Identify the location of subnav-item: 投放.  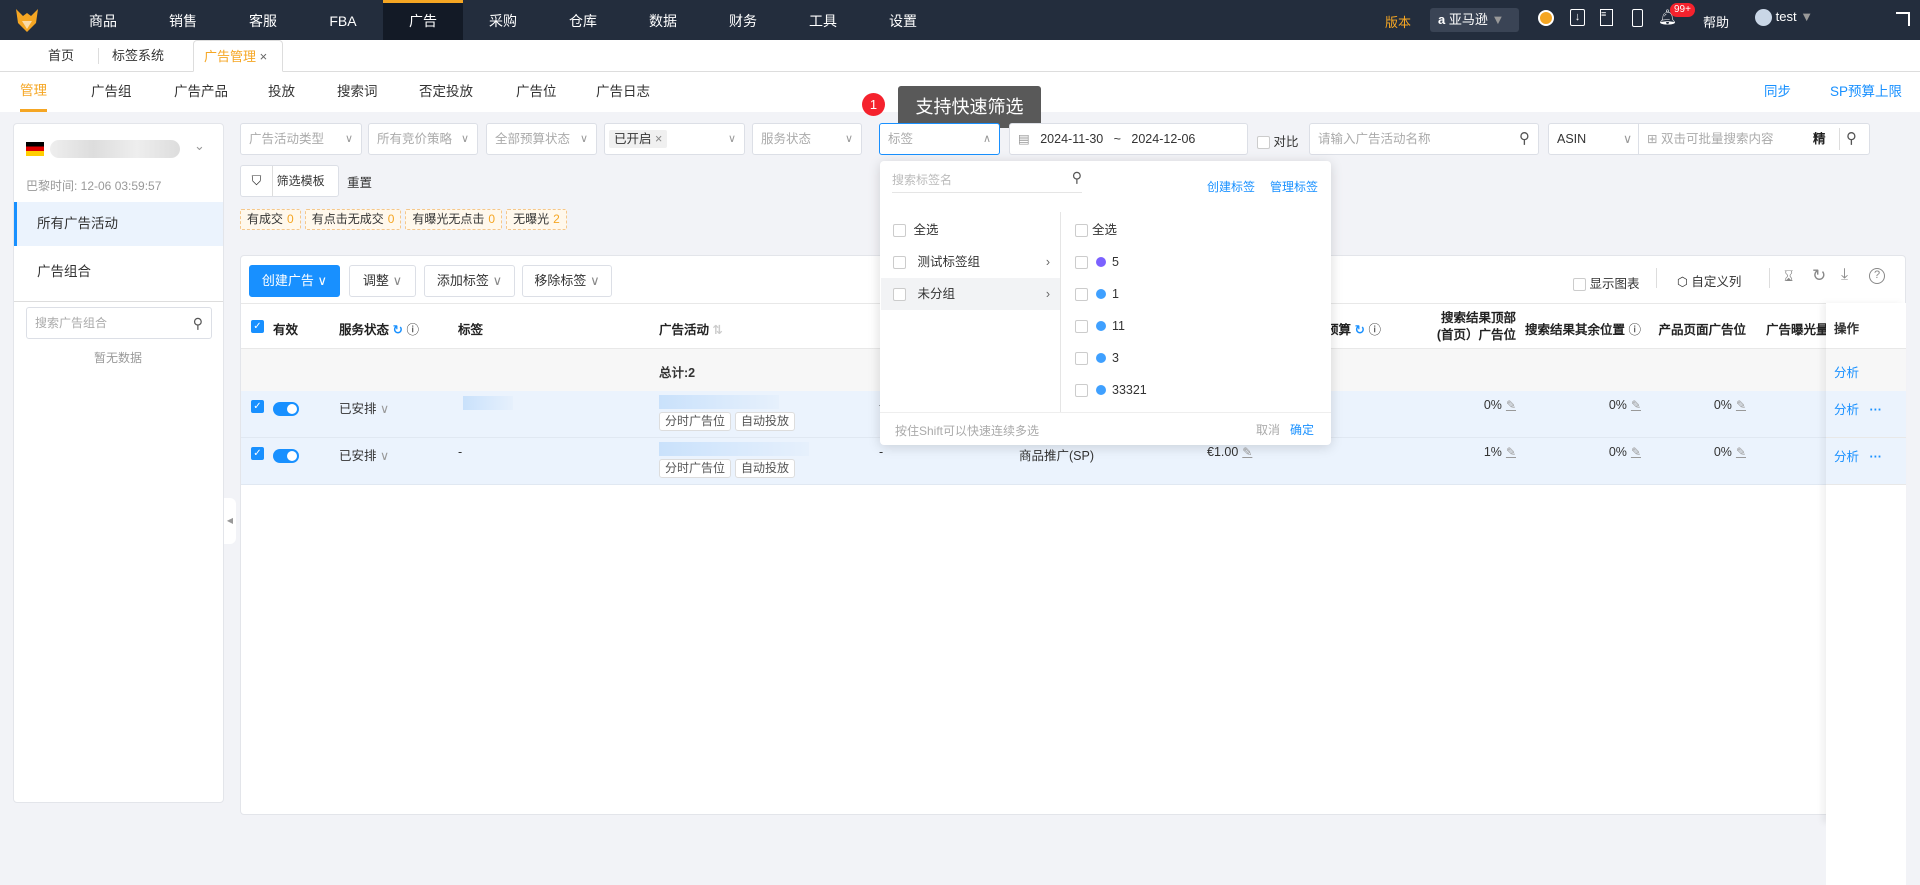
(281, 92).